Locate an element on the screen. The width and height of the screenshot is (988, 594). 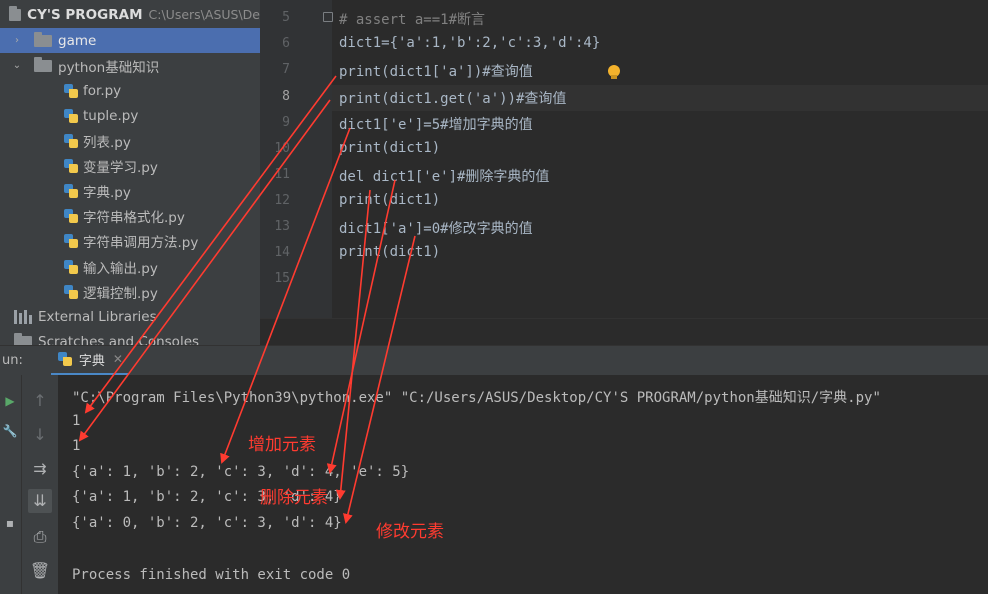
run-tab-label: 字典 is located at coordinates (91, 361).